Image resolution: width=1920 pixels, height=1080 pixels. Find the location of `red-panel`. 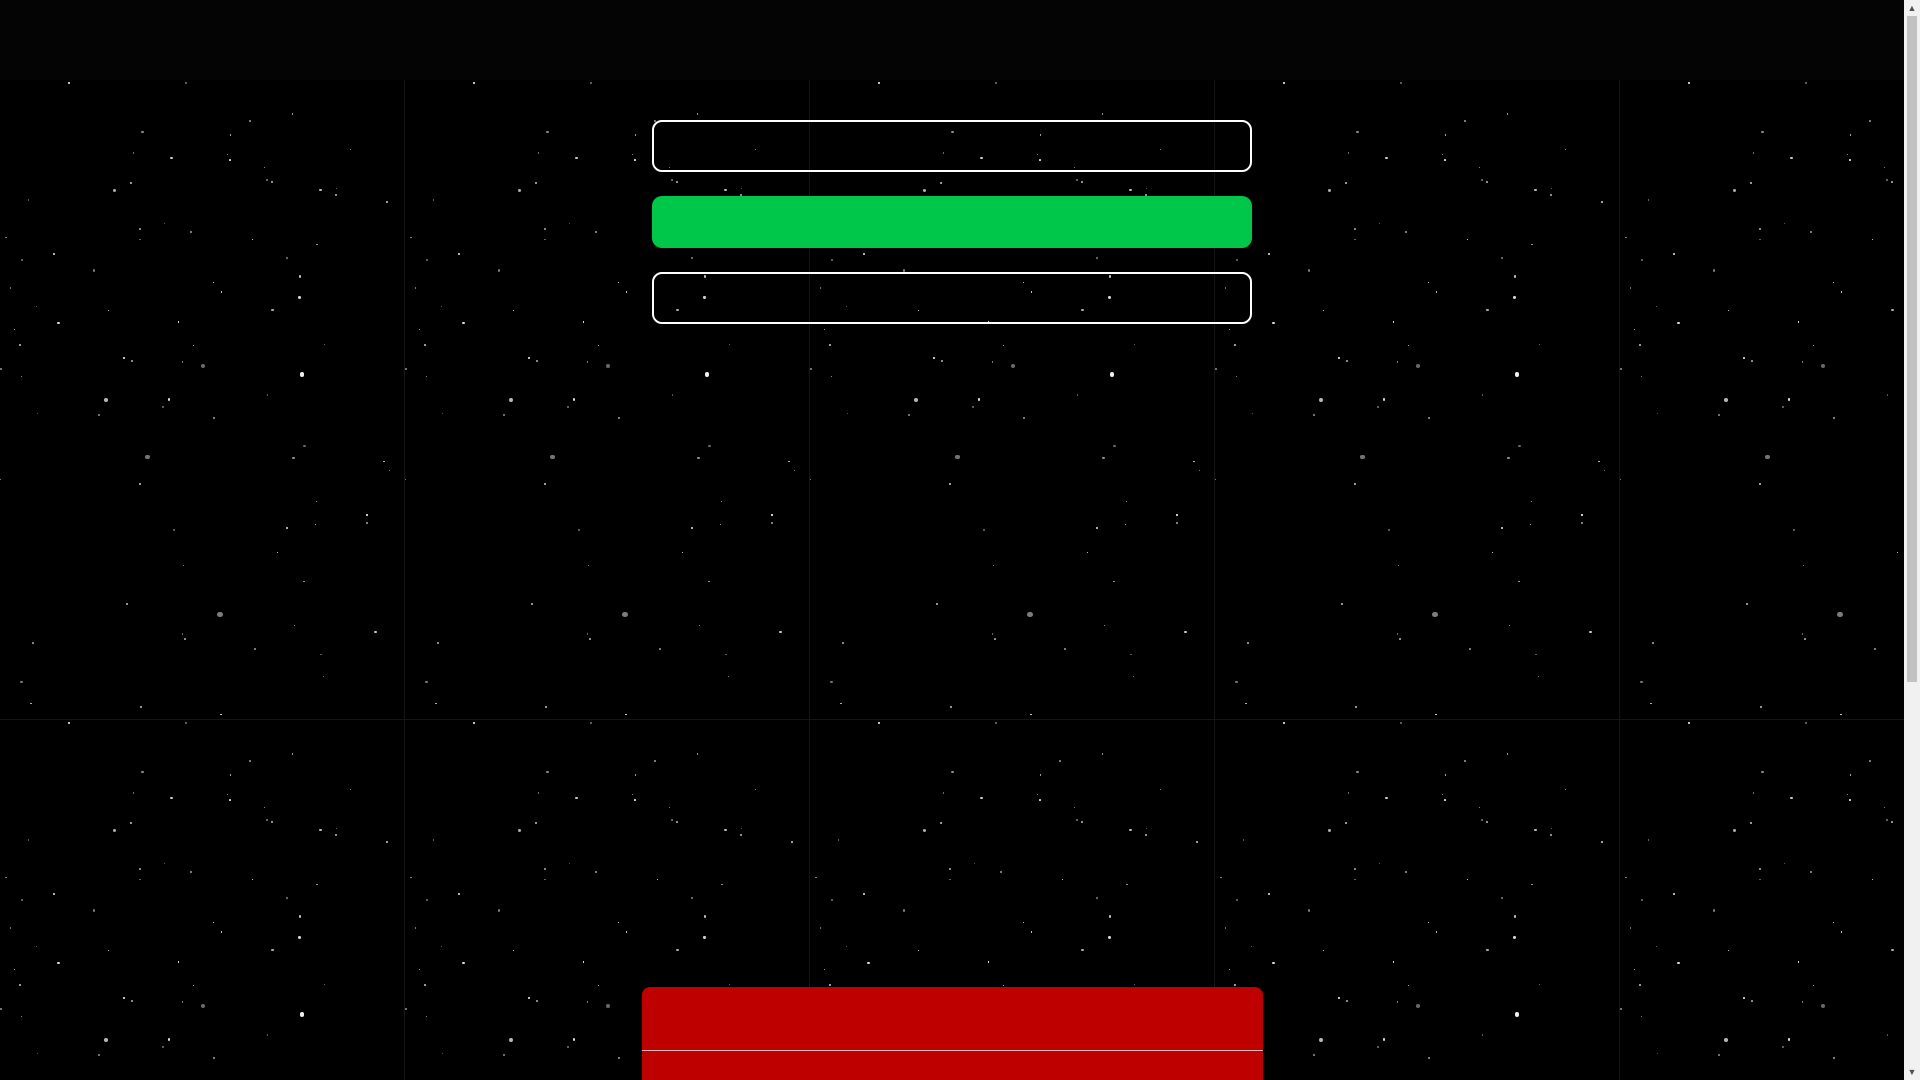

red-panel is located at coordinates (952, 1033).